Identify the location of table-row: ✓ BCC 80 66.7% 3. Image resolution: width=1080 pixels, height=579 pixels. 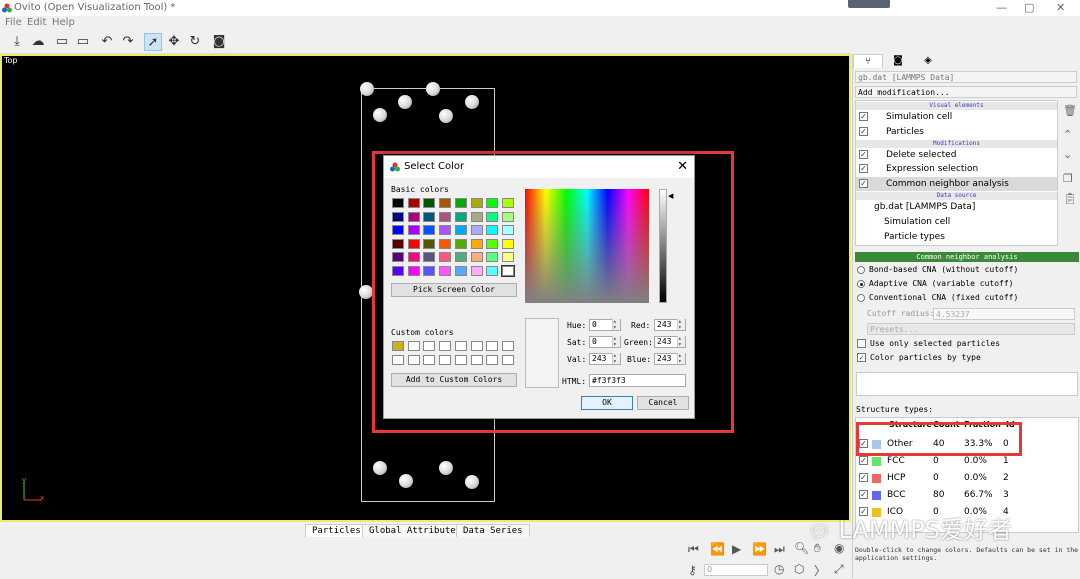
(967, 495).